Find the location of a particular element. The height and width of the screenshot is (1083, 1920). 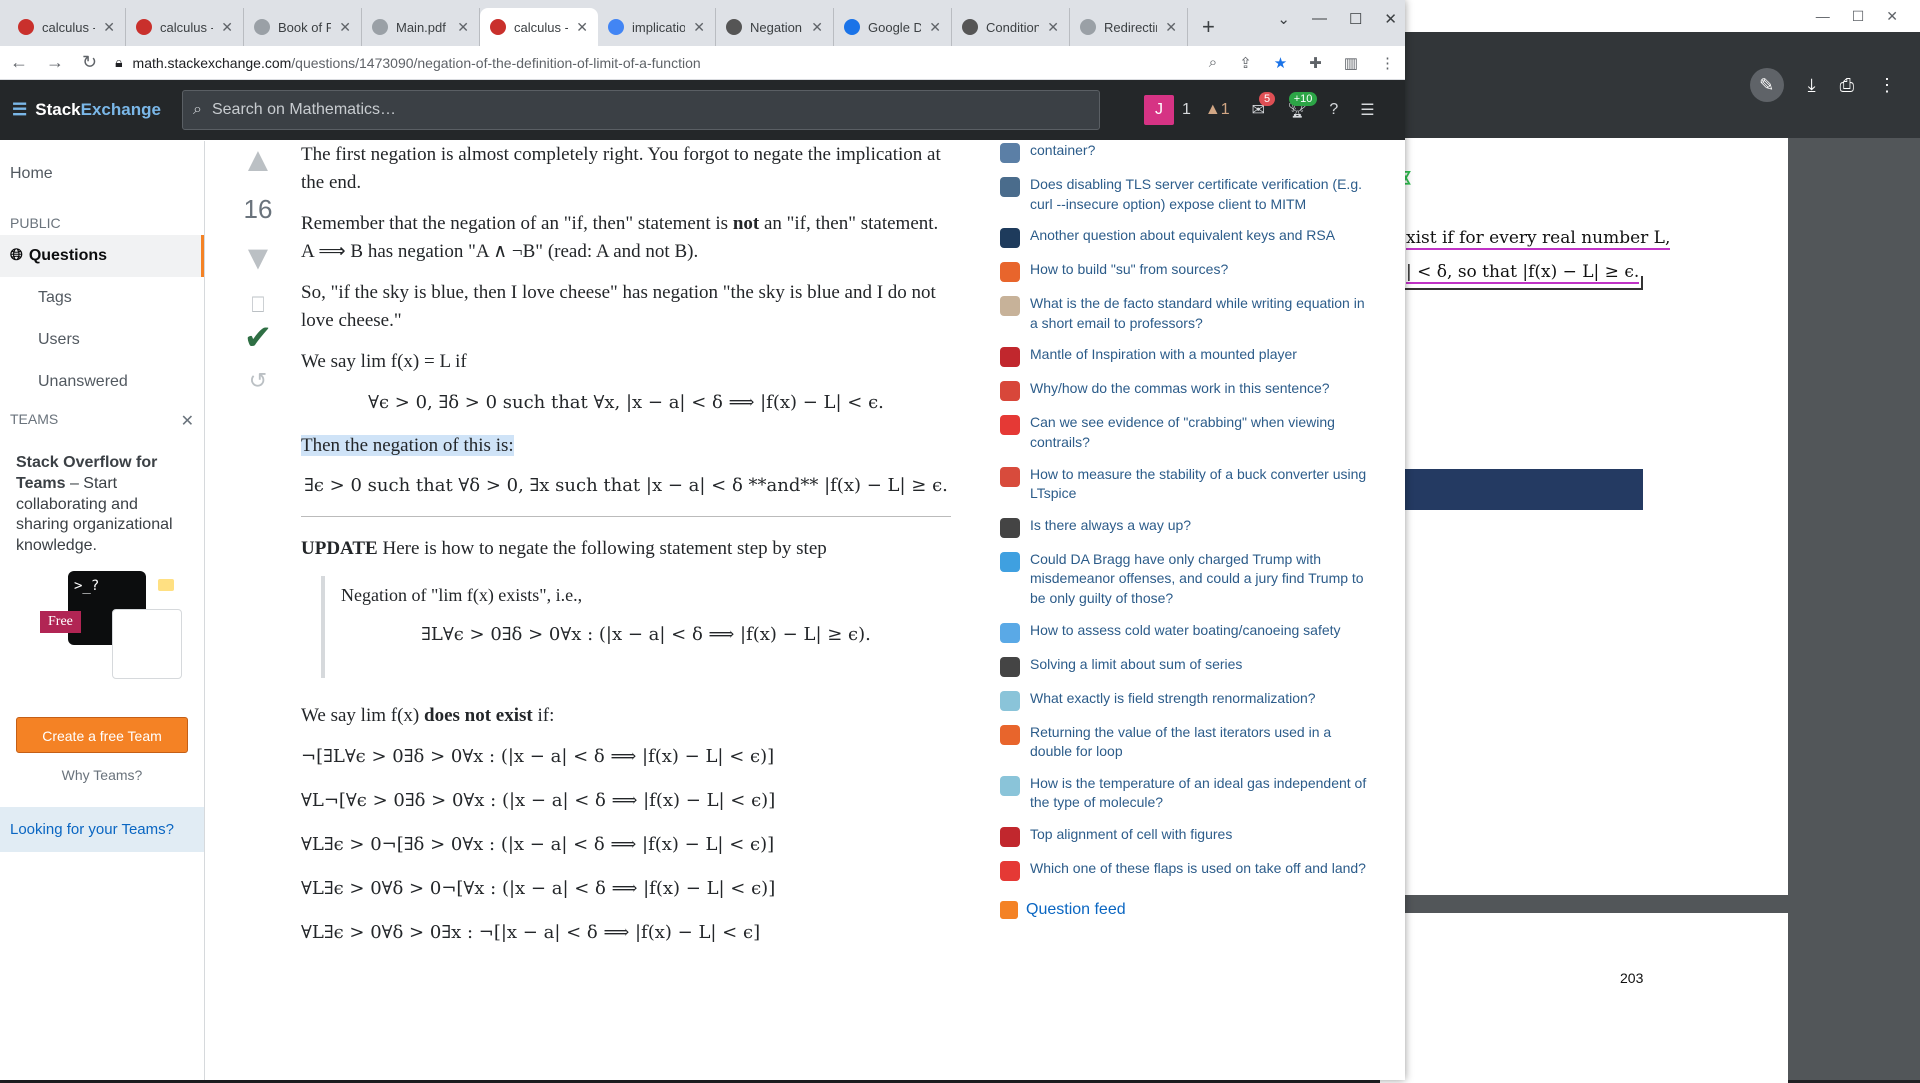

nav-tags: Tags is located at coordinates (102, 298).